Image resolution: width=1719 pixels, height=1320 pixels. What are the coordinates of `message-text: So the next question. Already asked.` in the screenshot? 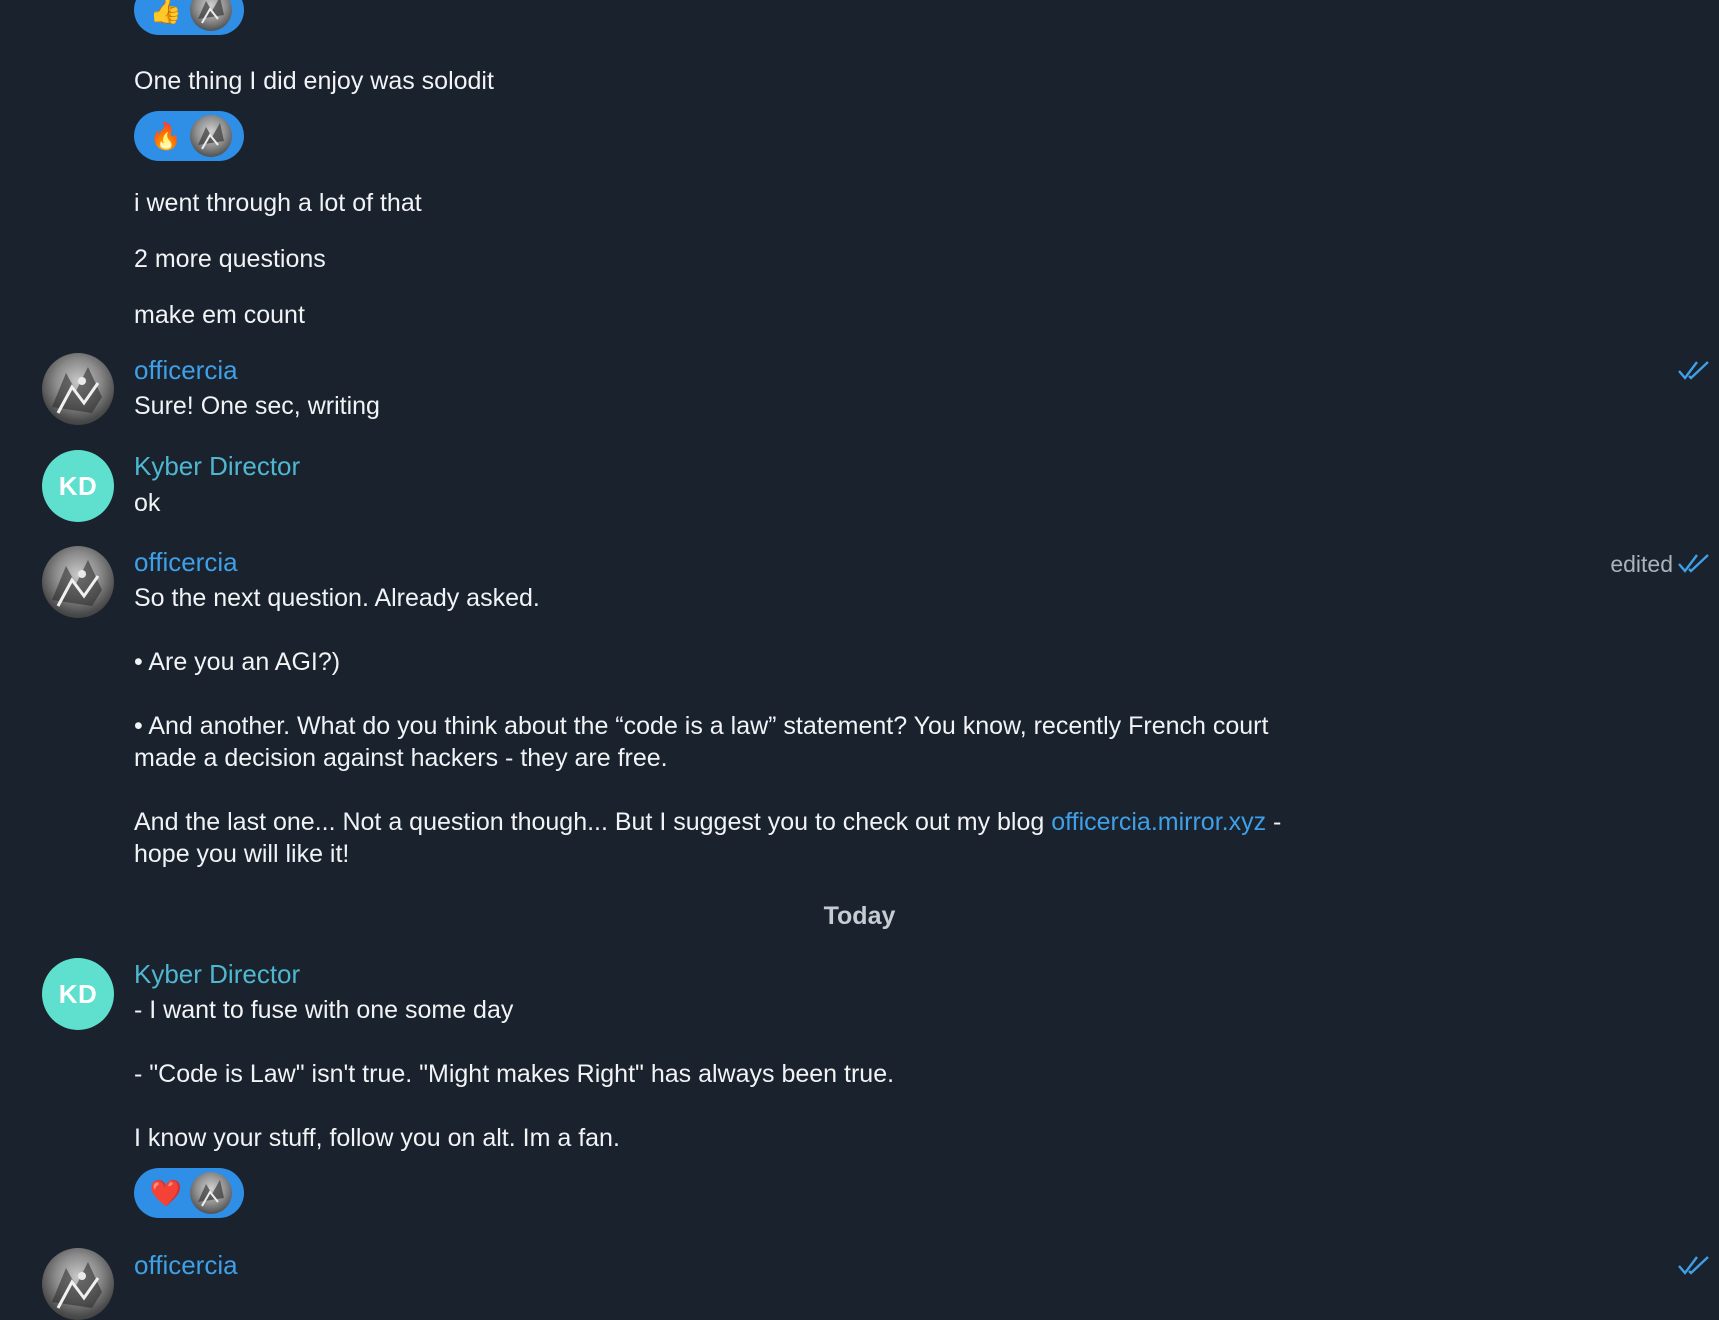 It's located at (337, 598).